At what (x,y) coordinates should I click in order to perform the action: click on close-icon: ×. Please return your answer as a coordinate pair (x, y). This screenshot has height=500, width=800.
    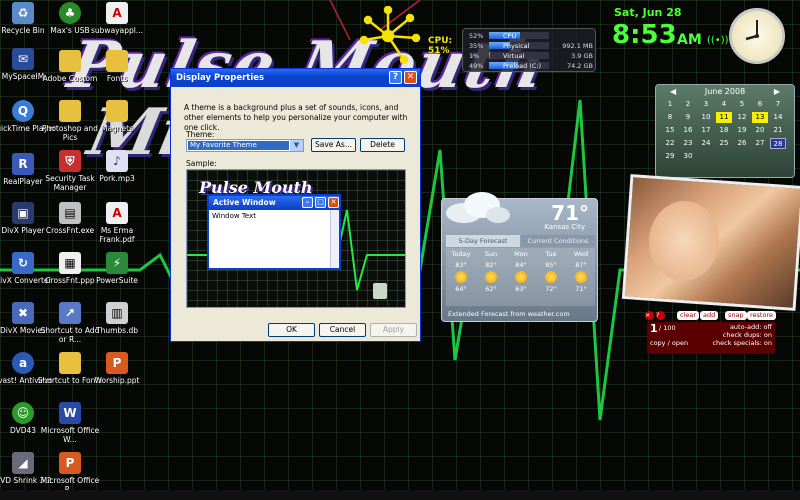
    Looking at the image, I should click on (649, 315).